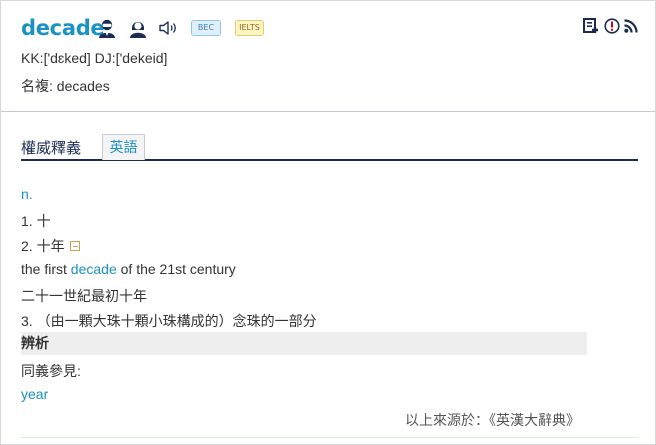 This screenshot has height=445, width=656. What do you see at coordinates (36, 221) in the screenshot?
I see `sense-1: 1. 十` at bounding box center [36, 221].